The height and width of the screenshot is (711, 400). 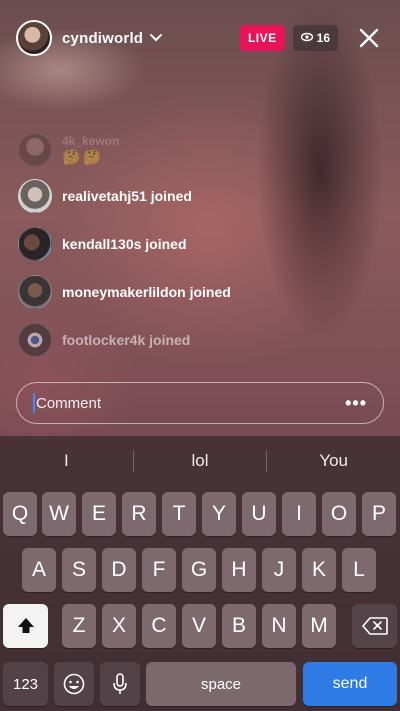 What do you see at coordinates (339, 514) in the screenshot?
I see `key-o: O` at bounding box center [339, 514].